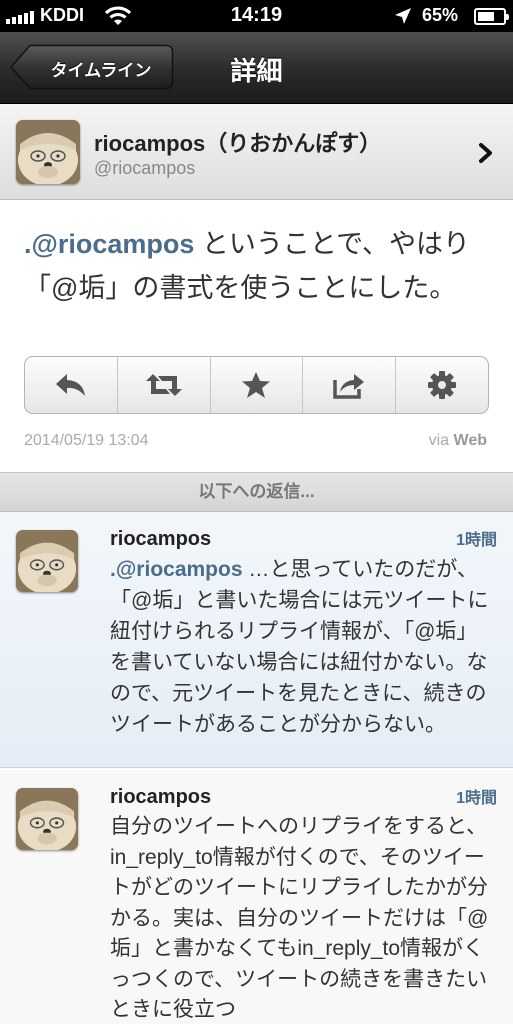 This screenshot has width=513, height=1024. What do you see at coordinates (256, 16) in the screenshot?
I see `status-bar: KDDI 14:19 65%` at bounding box center [256, 16].